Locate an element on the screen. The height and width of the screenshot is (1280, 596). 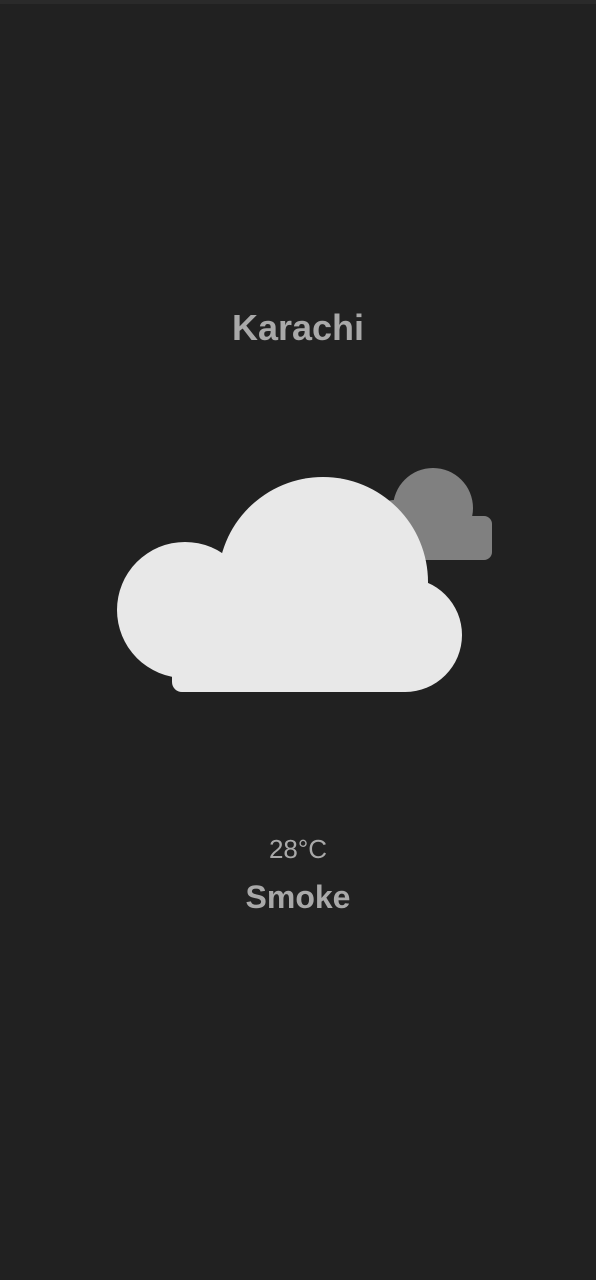
city-name: Karachi is located at coordinates (298, 327).